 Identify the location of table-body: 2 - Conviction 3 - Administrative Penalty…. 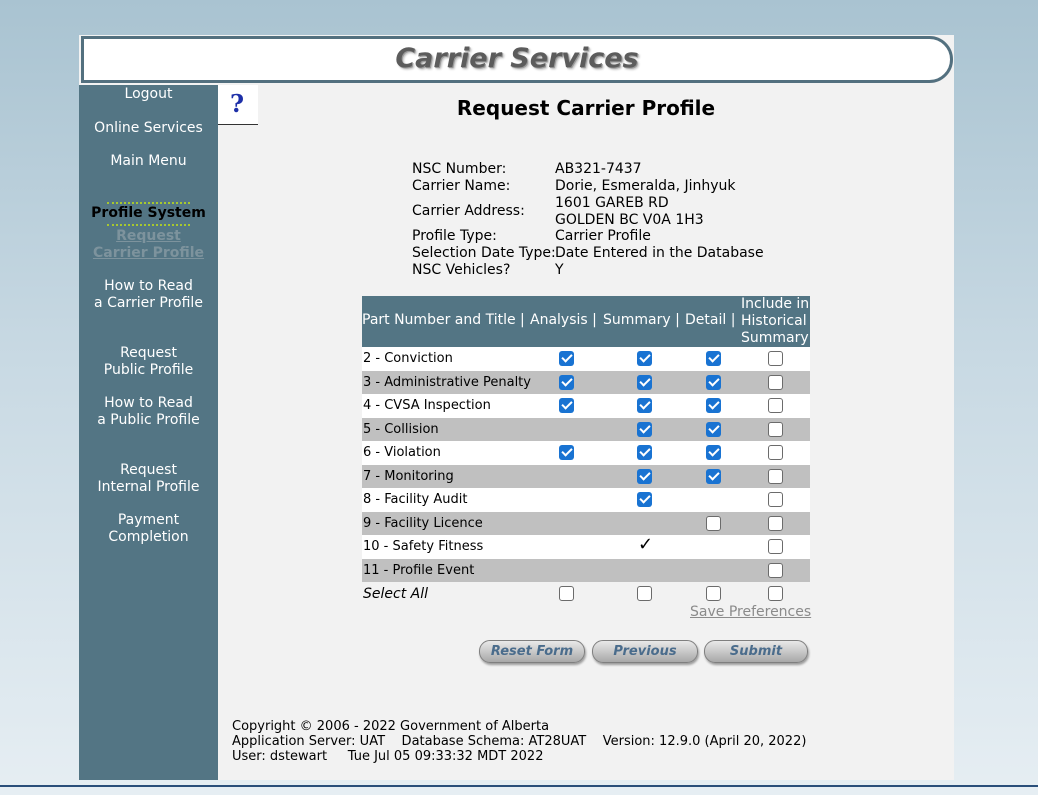
(586, 464).